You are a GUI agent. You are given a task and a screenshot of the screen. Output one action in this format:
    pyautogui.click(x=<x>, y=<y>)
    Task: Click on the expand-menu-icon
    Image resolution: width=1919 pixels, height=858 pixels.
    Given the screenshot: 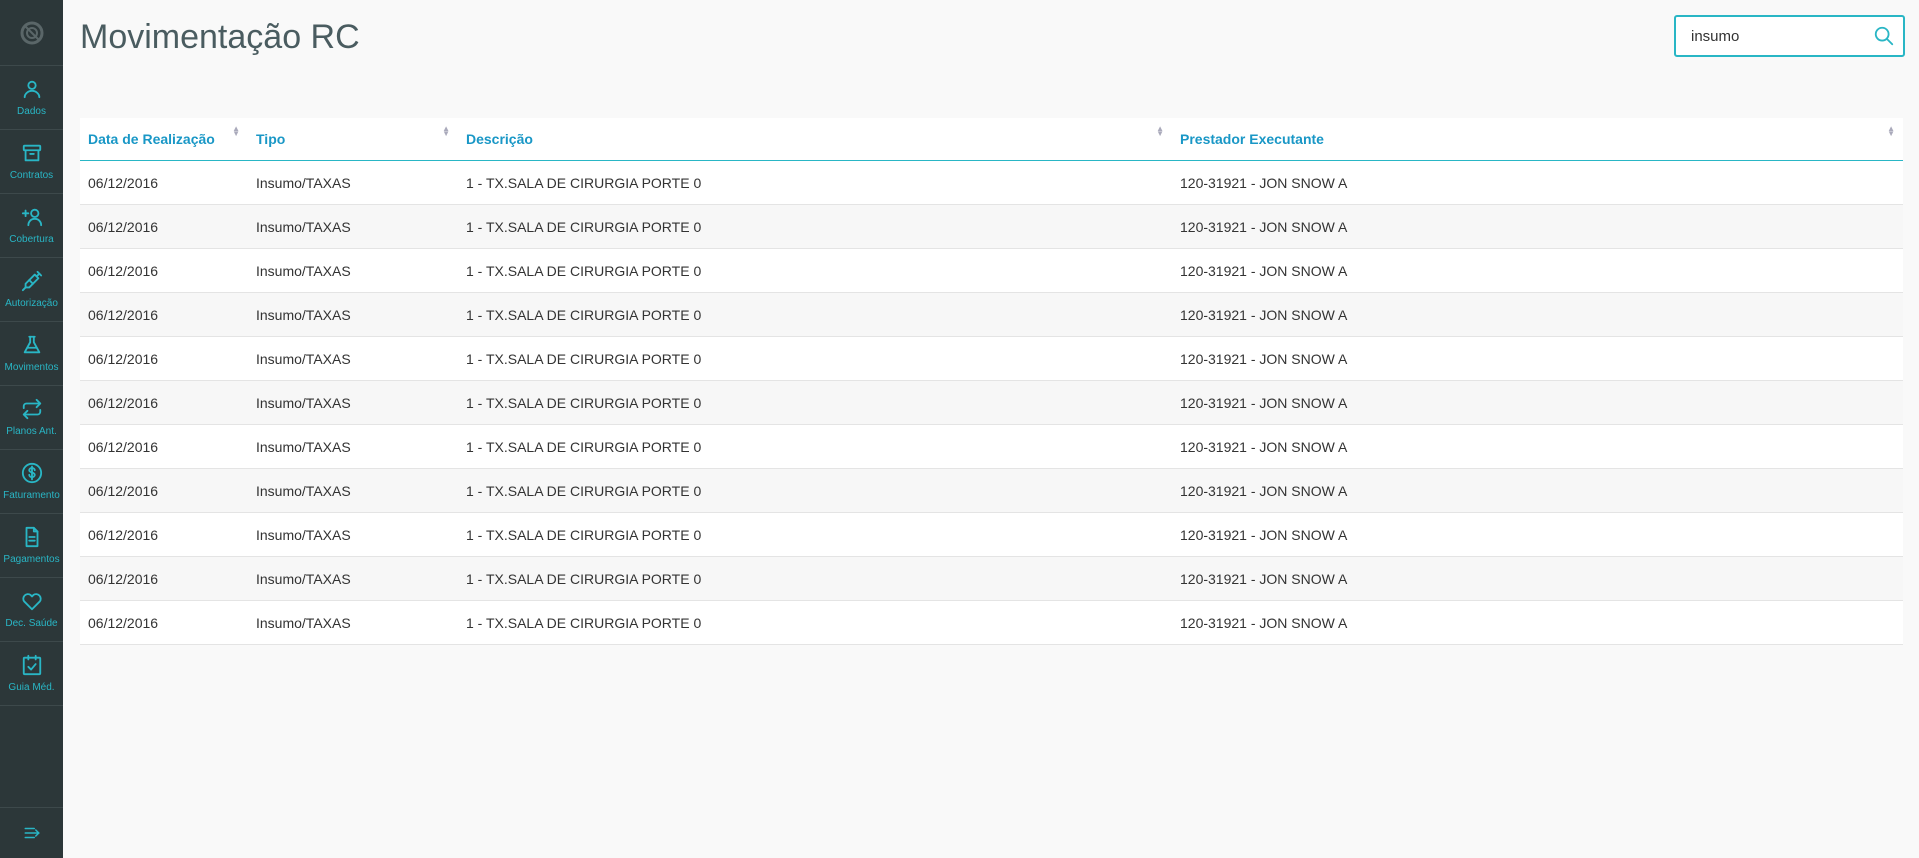 What is the action you would take?
    pyautogui.click(x=32, y=833)
    